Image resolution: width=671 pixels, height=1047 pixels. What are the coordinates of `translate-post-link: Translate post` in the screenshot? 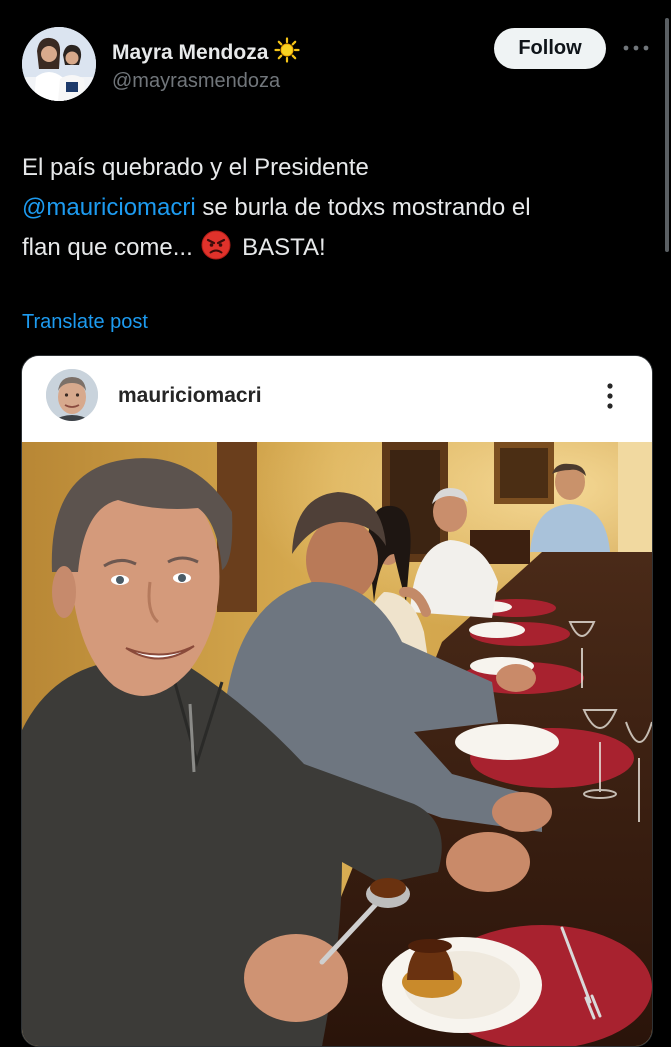 It's located at (85, 322).